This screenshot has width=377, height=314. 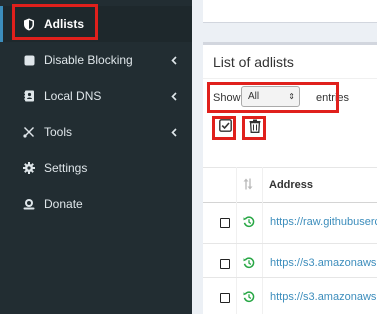 I want to click on sidebar-item-label: Settings, so click(x=66, y=168).